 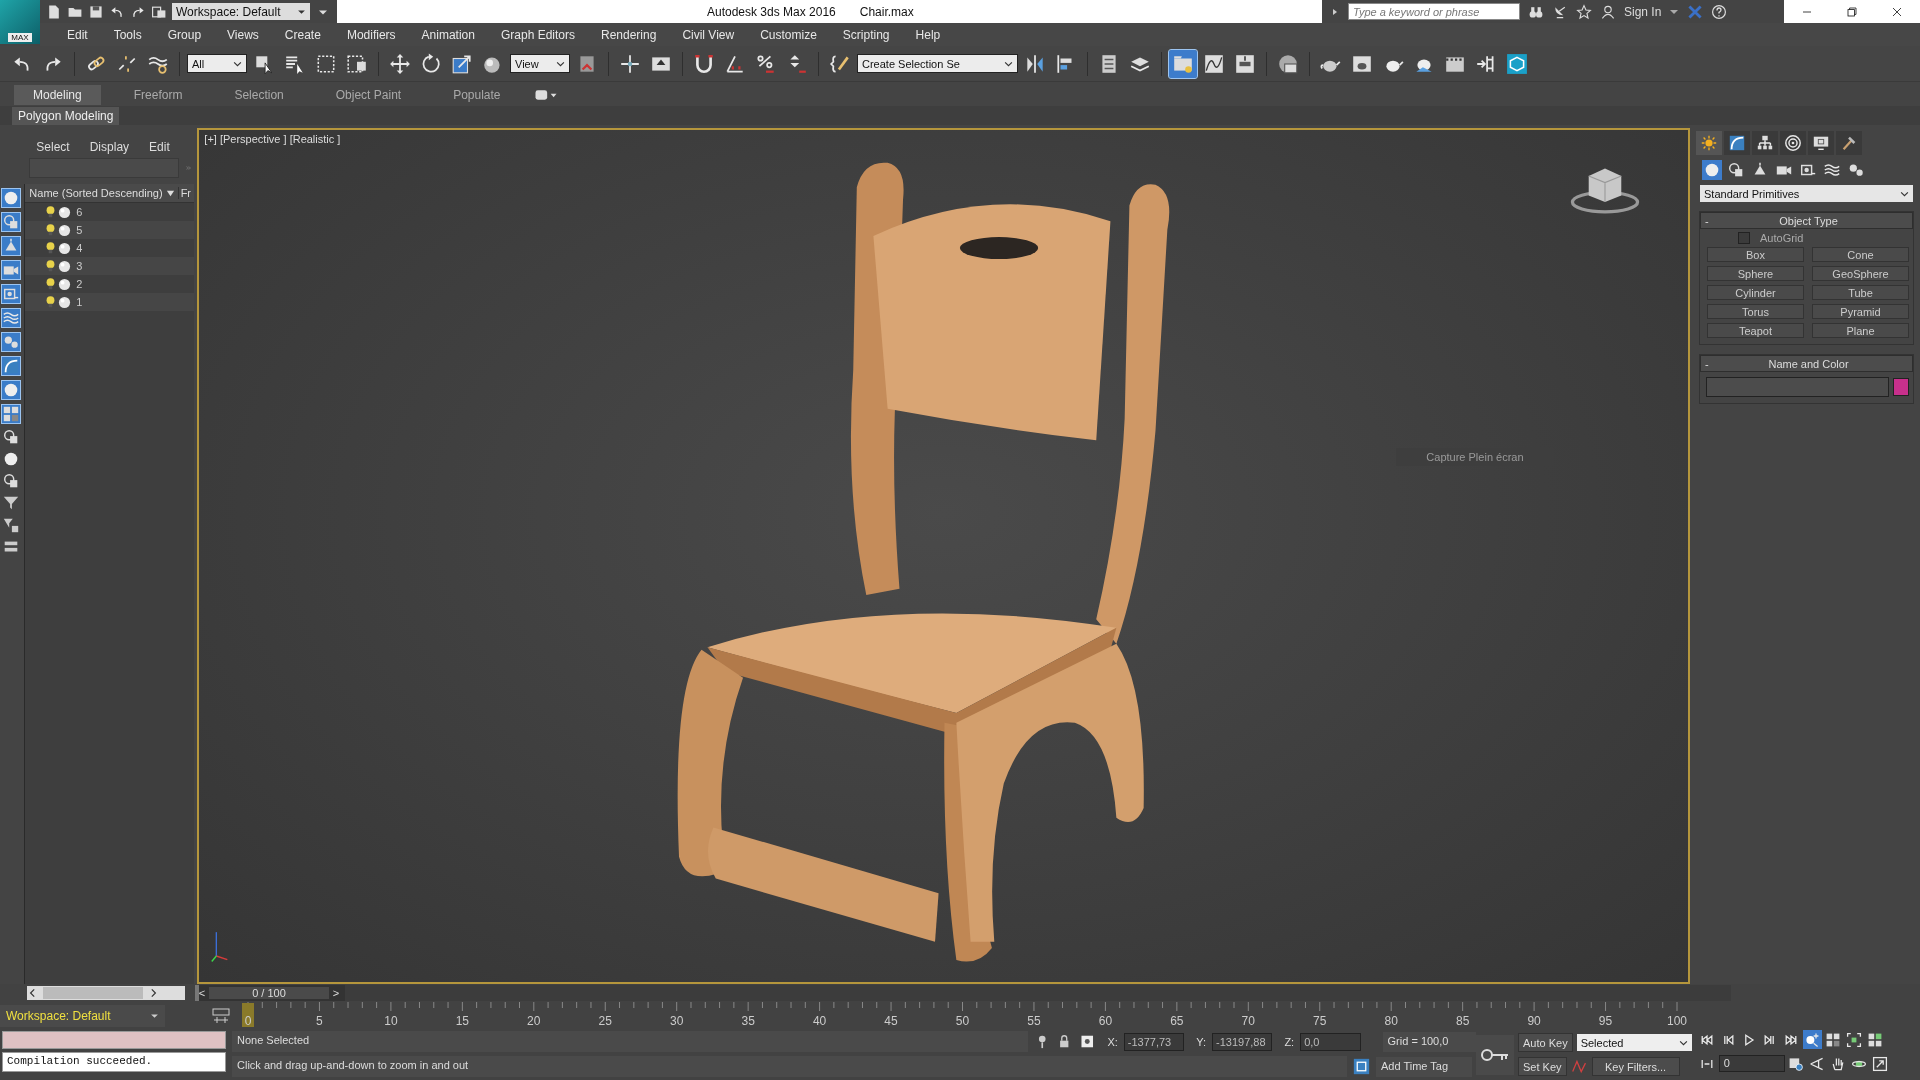 I want to click on add-time-tag-button: Add Time Tag, so click(x=1424, y=1066).